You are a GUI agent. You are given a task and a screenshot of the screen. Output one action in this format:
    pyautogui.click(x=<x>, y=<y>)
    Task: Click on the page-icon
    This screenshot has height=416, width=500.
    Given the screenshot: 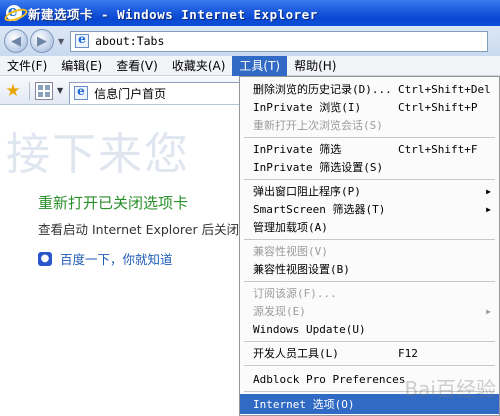 What is the action you would take?
    pyautogui.click(x=82, y=40)
    